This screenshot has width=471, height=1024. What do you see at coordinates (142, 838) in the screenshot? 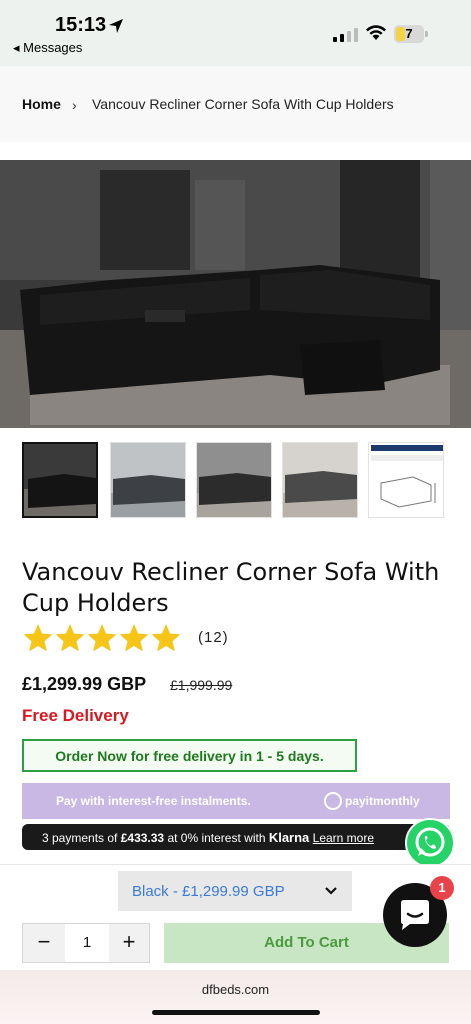
I see `klarna-amount: £433.33` at bounding box center [142, 838].